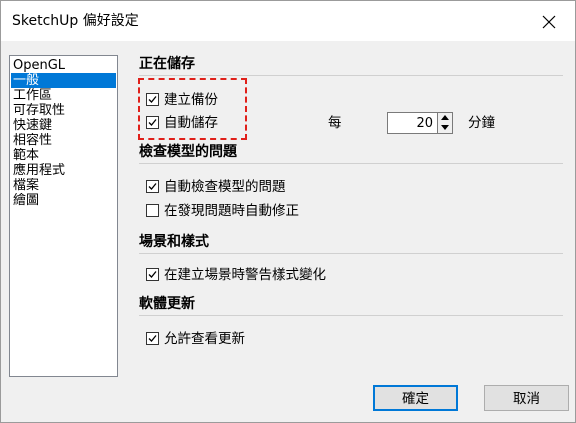  Describe the element at coordinates (192, 109) in the screenshot. I see `highlight-annotation` at that location.